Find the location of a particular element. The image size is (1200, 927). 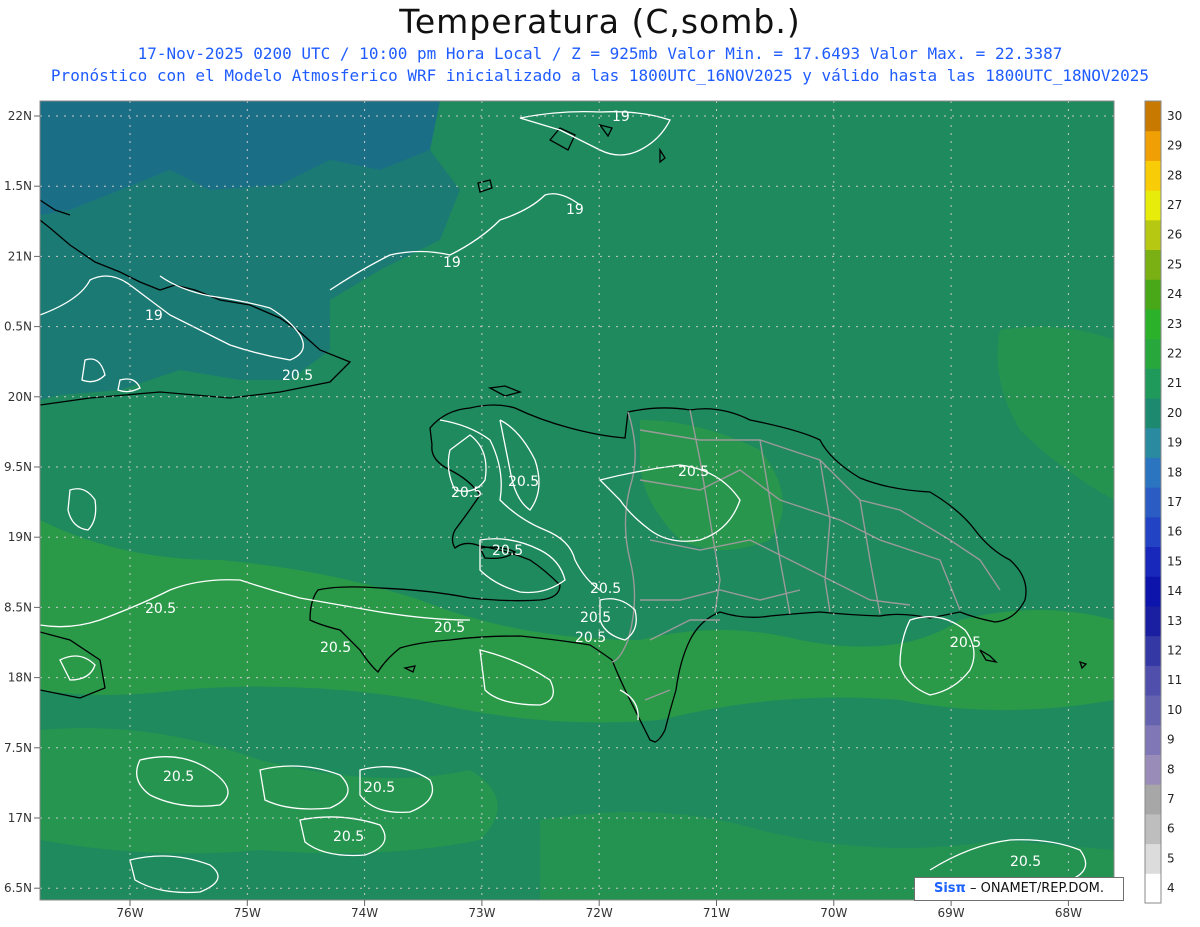

longitude-axis: 76W 75W 74W 73W 72W 71W 70W 69W 68W is located at coordinates (599, 910).